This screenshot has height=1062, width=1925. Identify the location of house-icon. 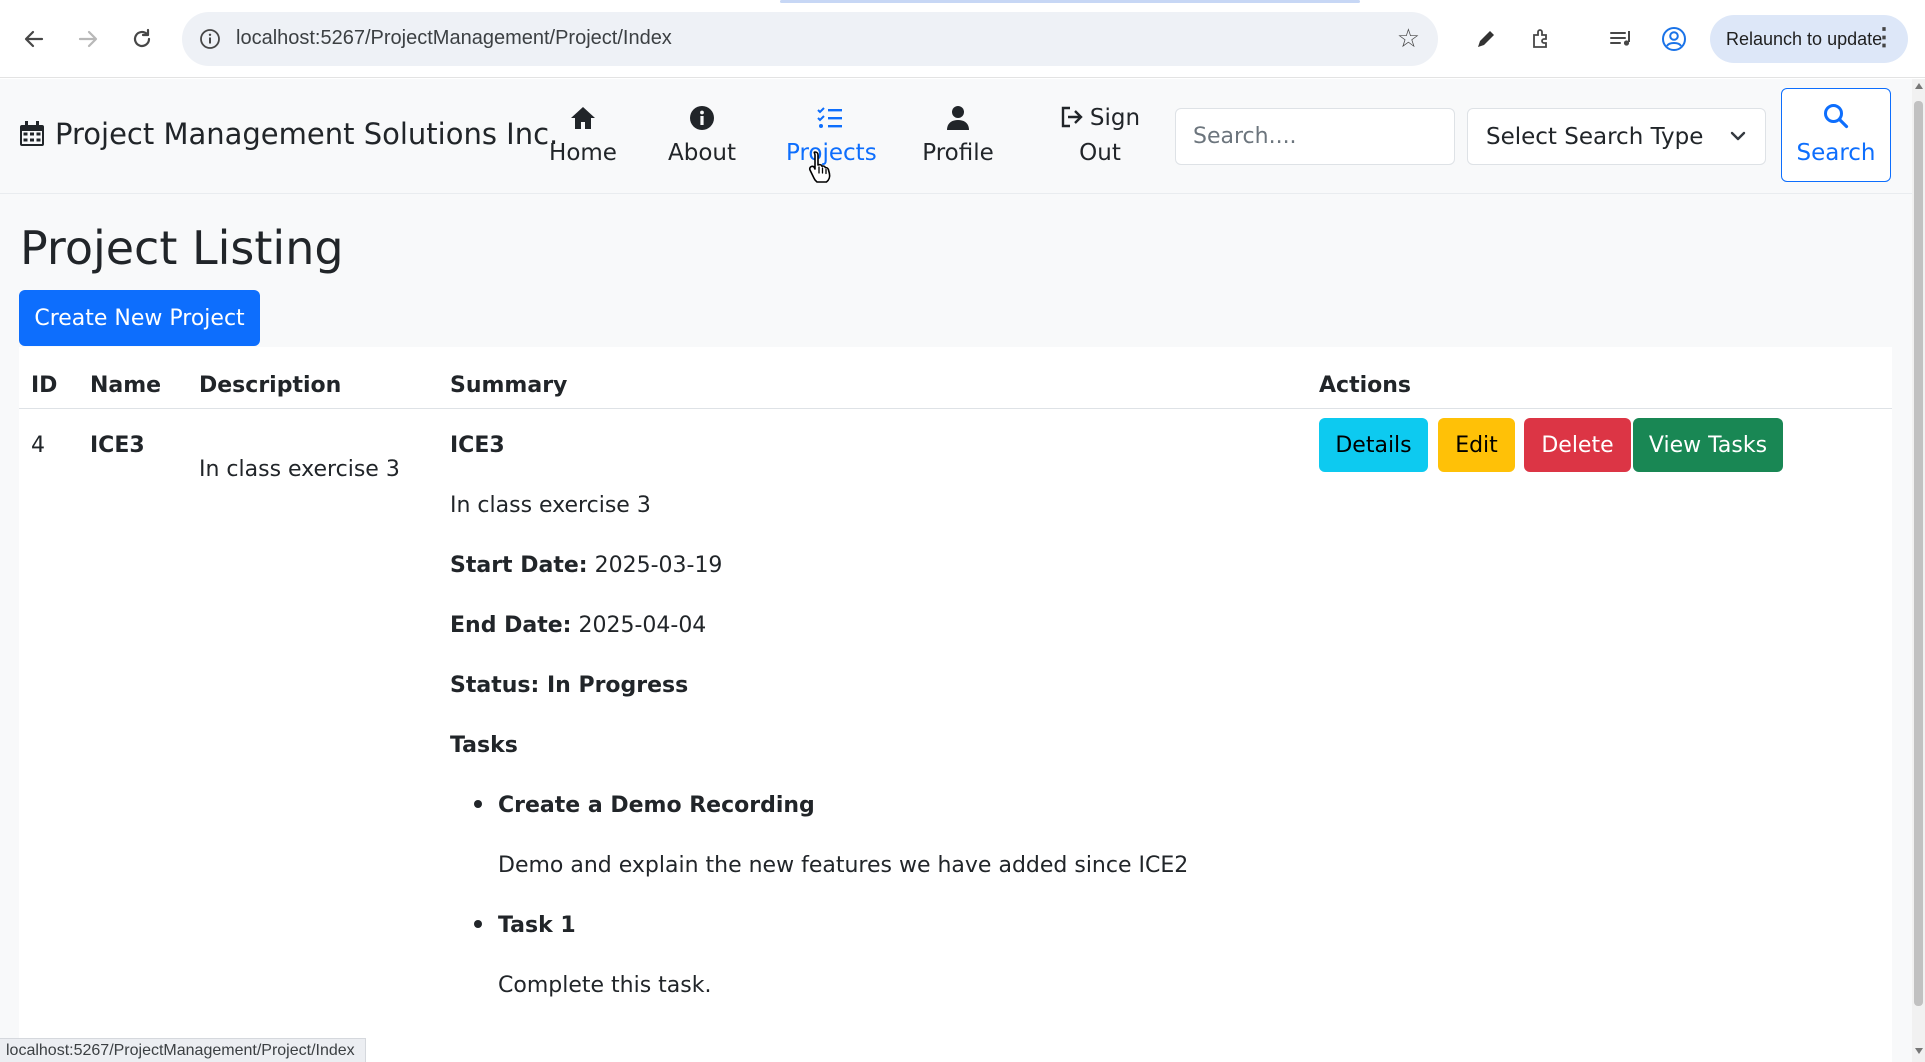
(583, 118).